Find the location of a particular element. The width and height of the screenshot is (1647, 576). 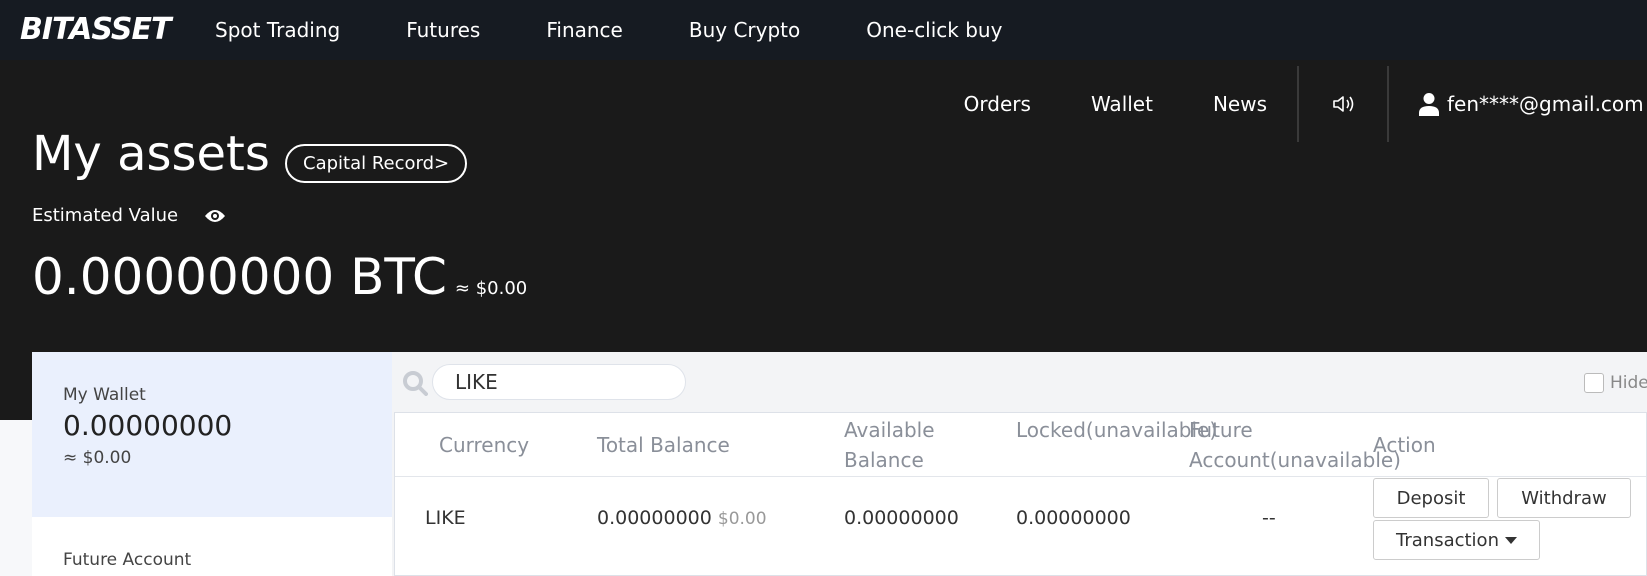

estimated-usd: ≈ $0.00 is located at coordinates (491, 288).